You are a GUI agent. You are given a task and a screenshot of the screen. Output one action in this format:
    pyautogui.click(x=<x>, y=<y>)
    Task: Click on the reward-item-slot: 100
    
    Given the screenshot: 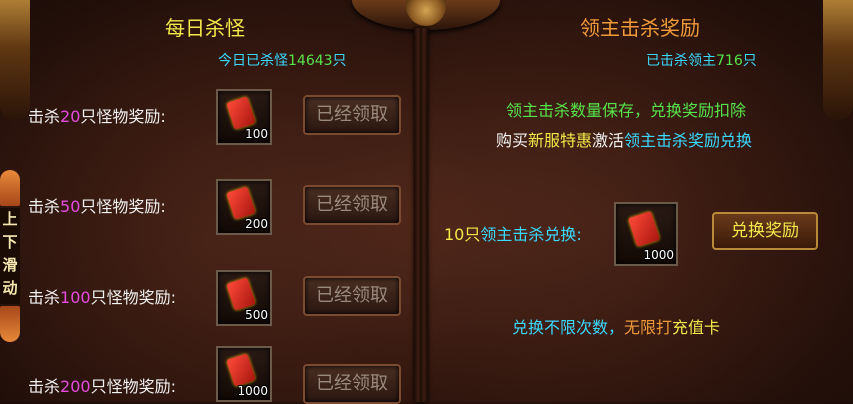 What is the action you would take?
    pyautogui.click(x=244, y=117)
    